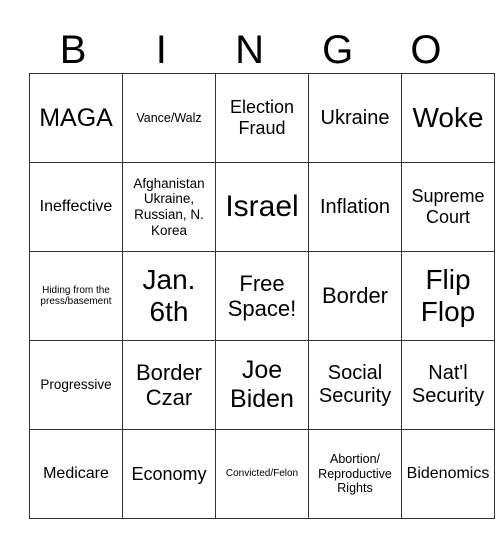  I want to click on bingo-cell: Ineffective, so click(76, 207).